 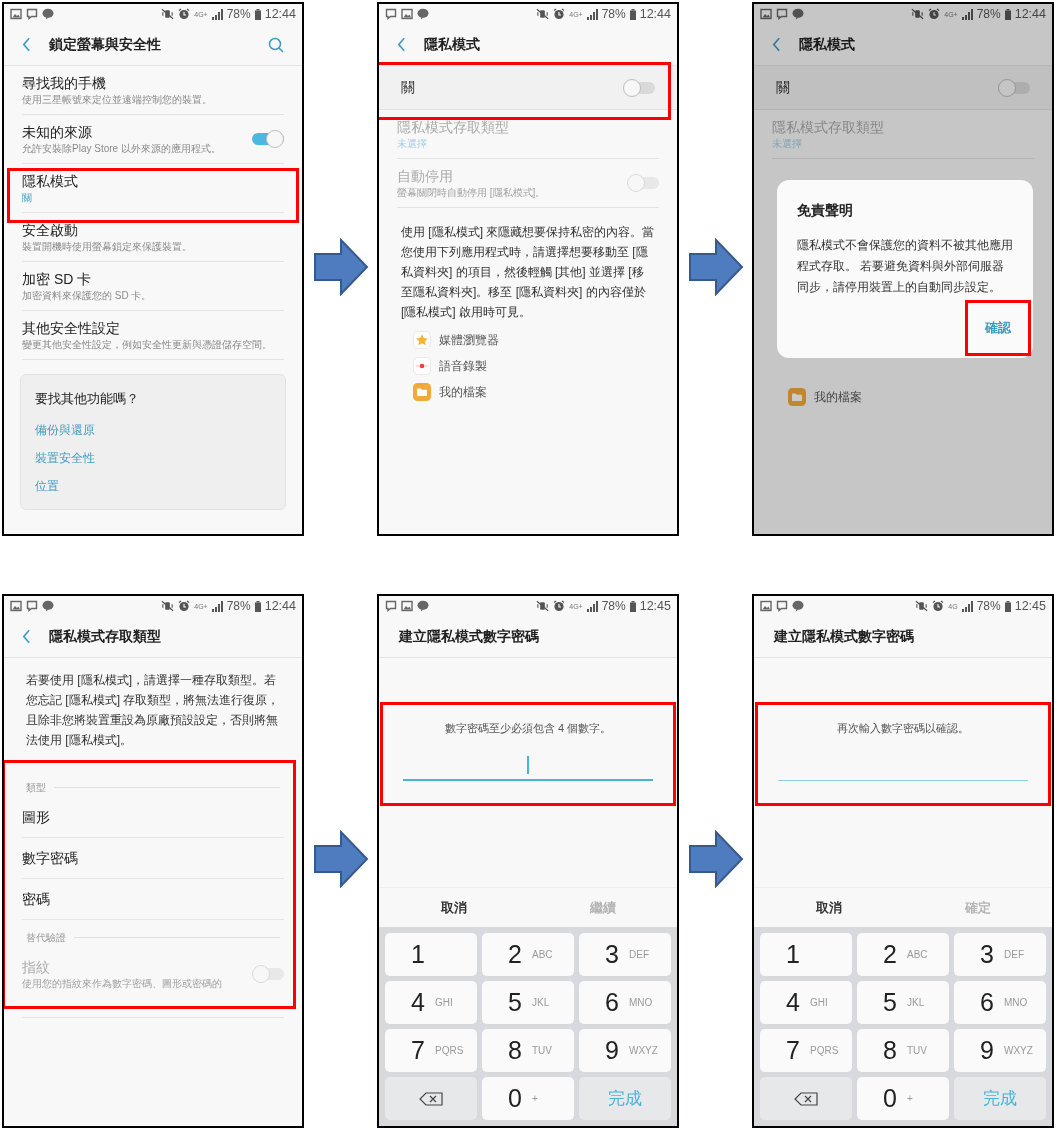 What do you see at coordinates (422, 366) in the screenshot?
I see `record-icon` at bounding box center [422, 366].